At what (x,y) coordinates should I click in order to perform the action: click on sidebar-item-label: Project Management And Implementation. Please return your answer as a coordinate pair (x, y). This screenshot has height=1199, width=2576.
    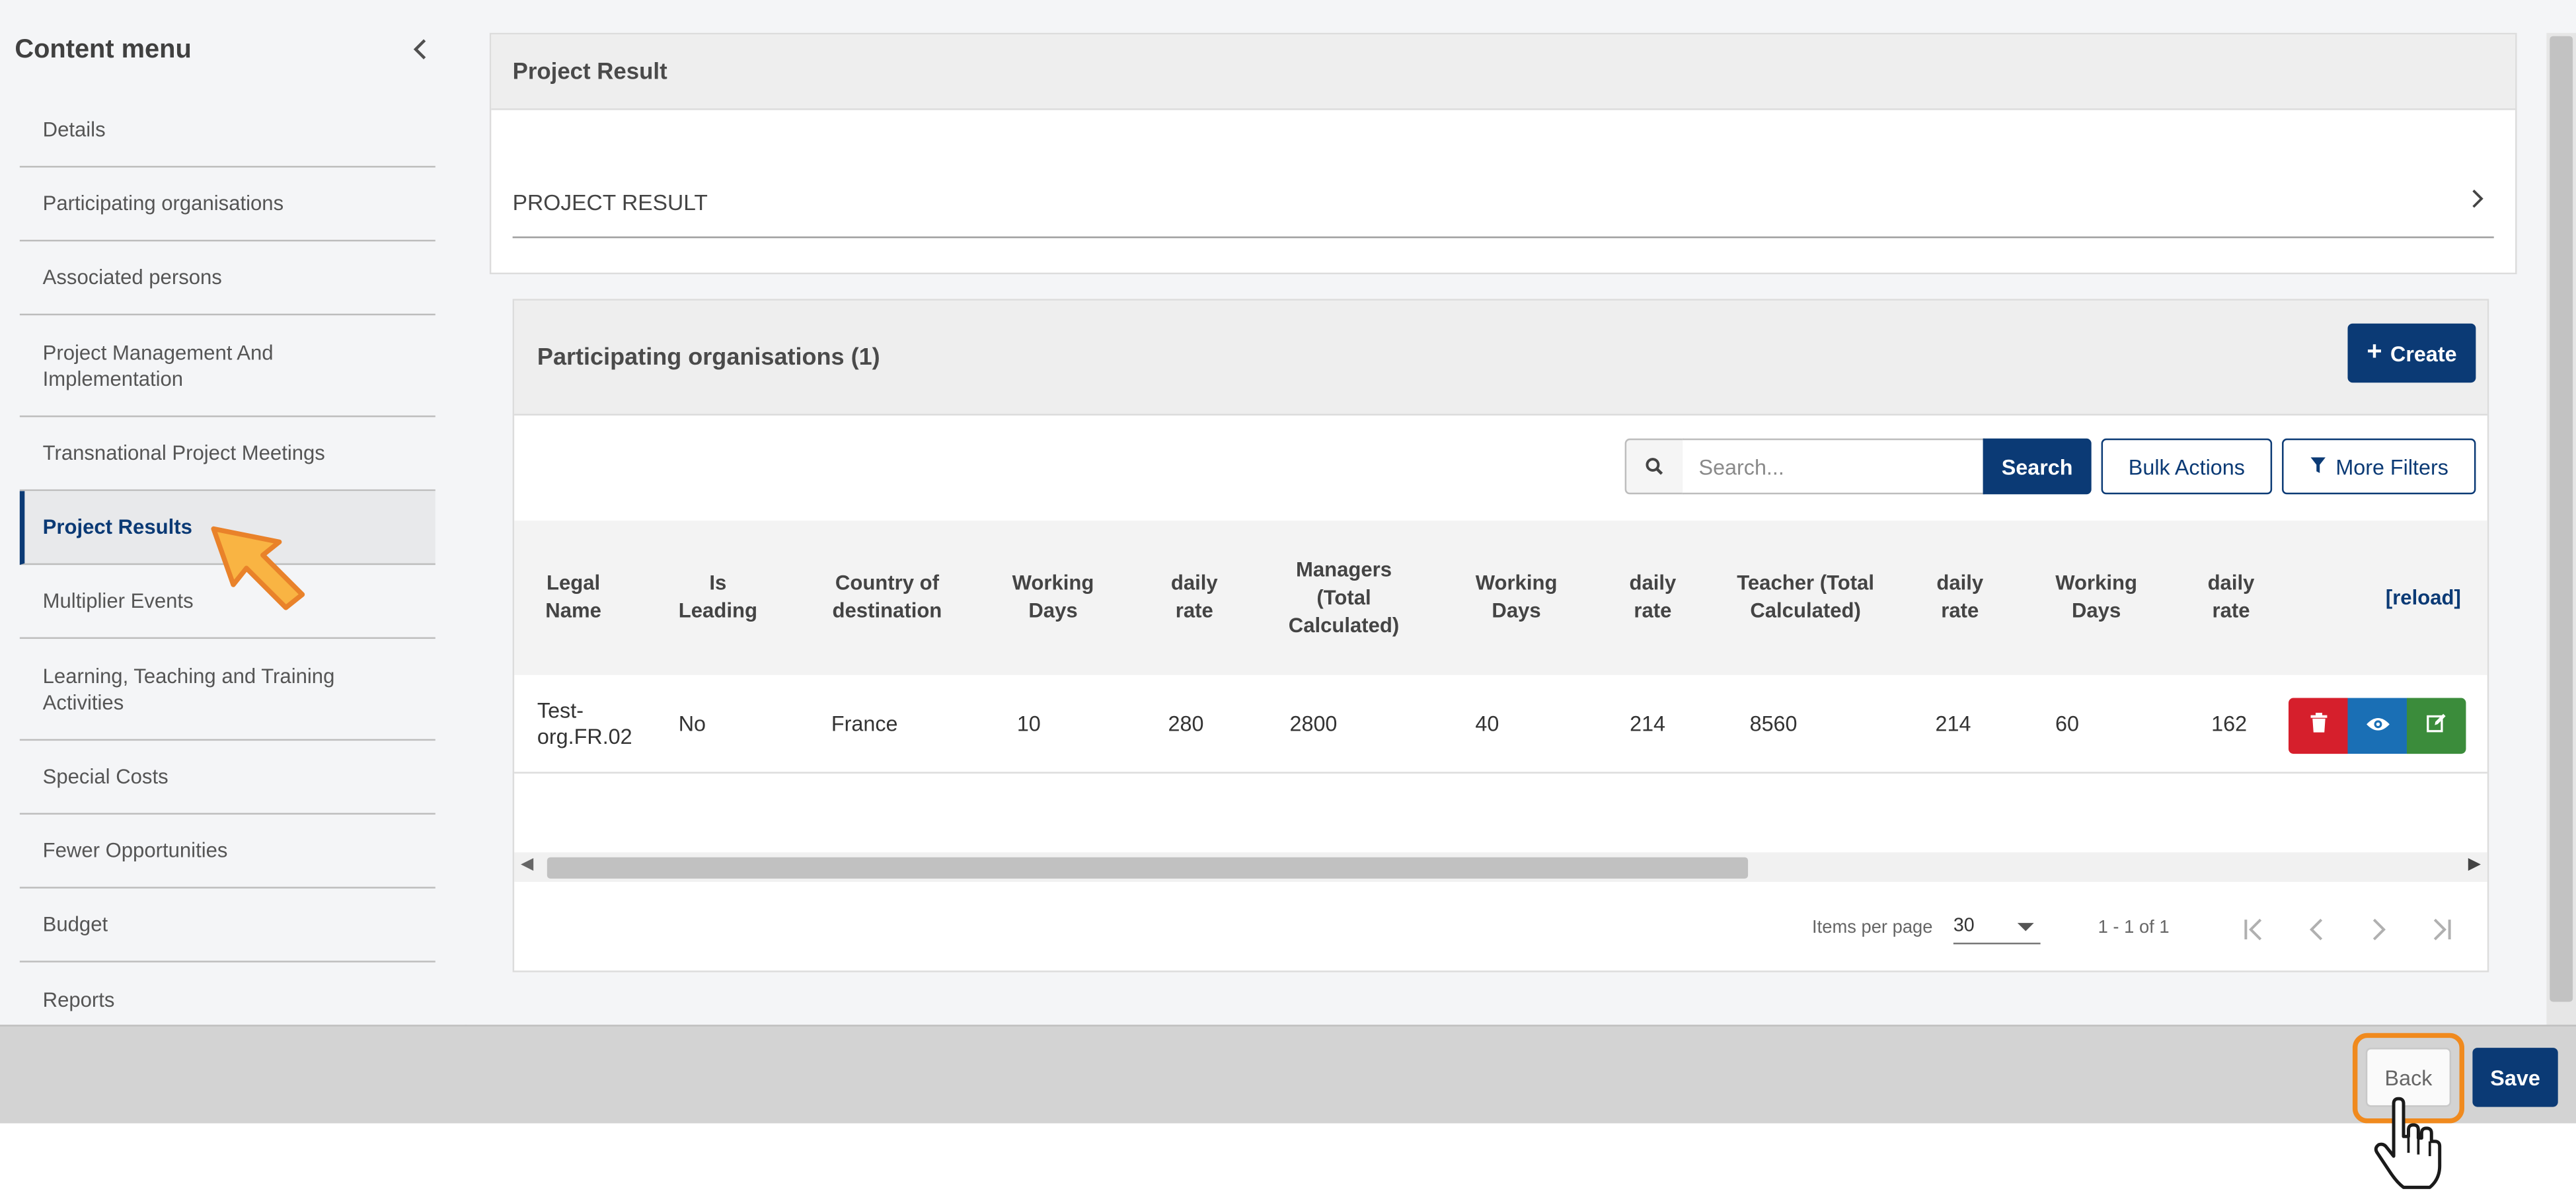
    Looking at the image, I should click on (158, 365).